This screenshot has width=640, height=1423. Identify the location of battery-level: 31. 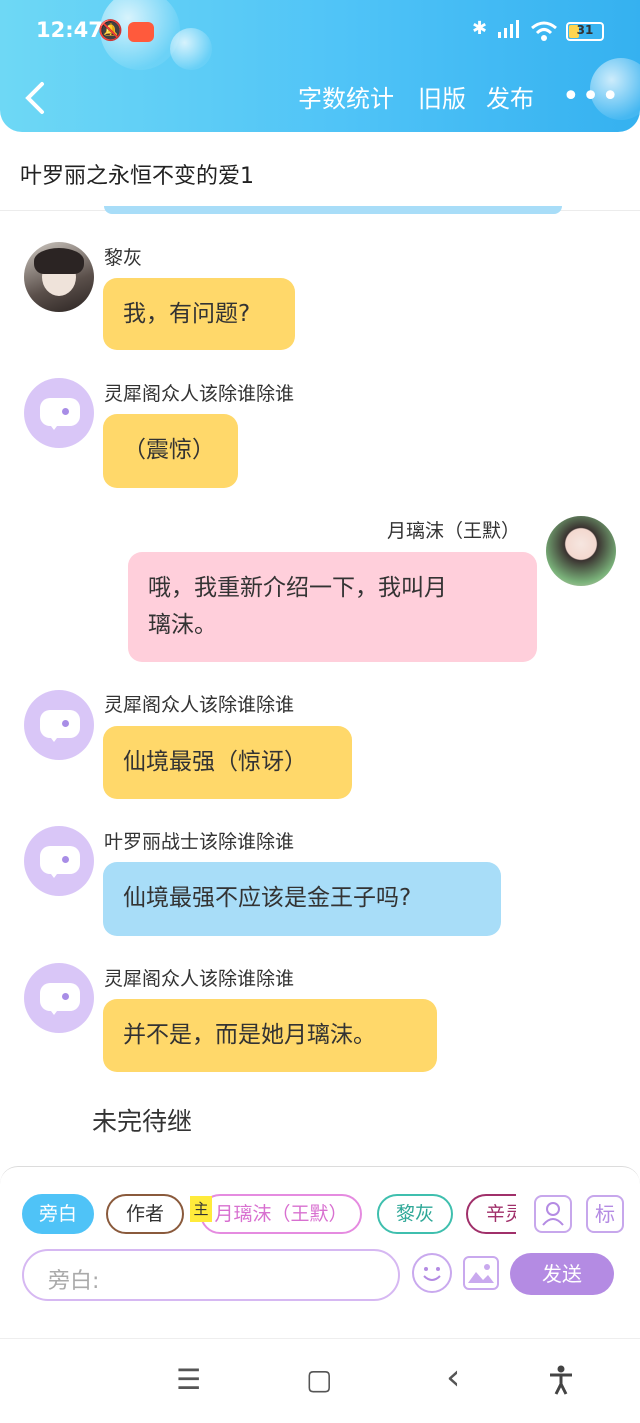
(585, 30).